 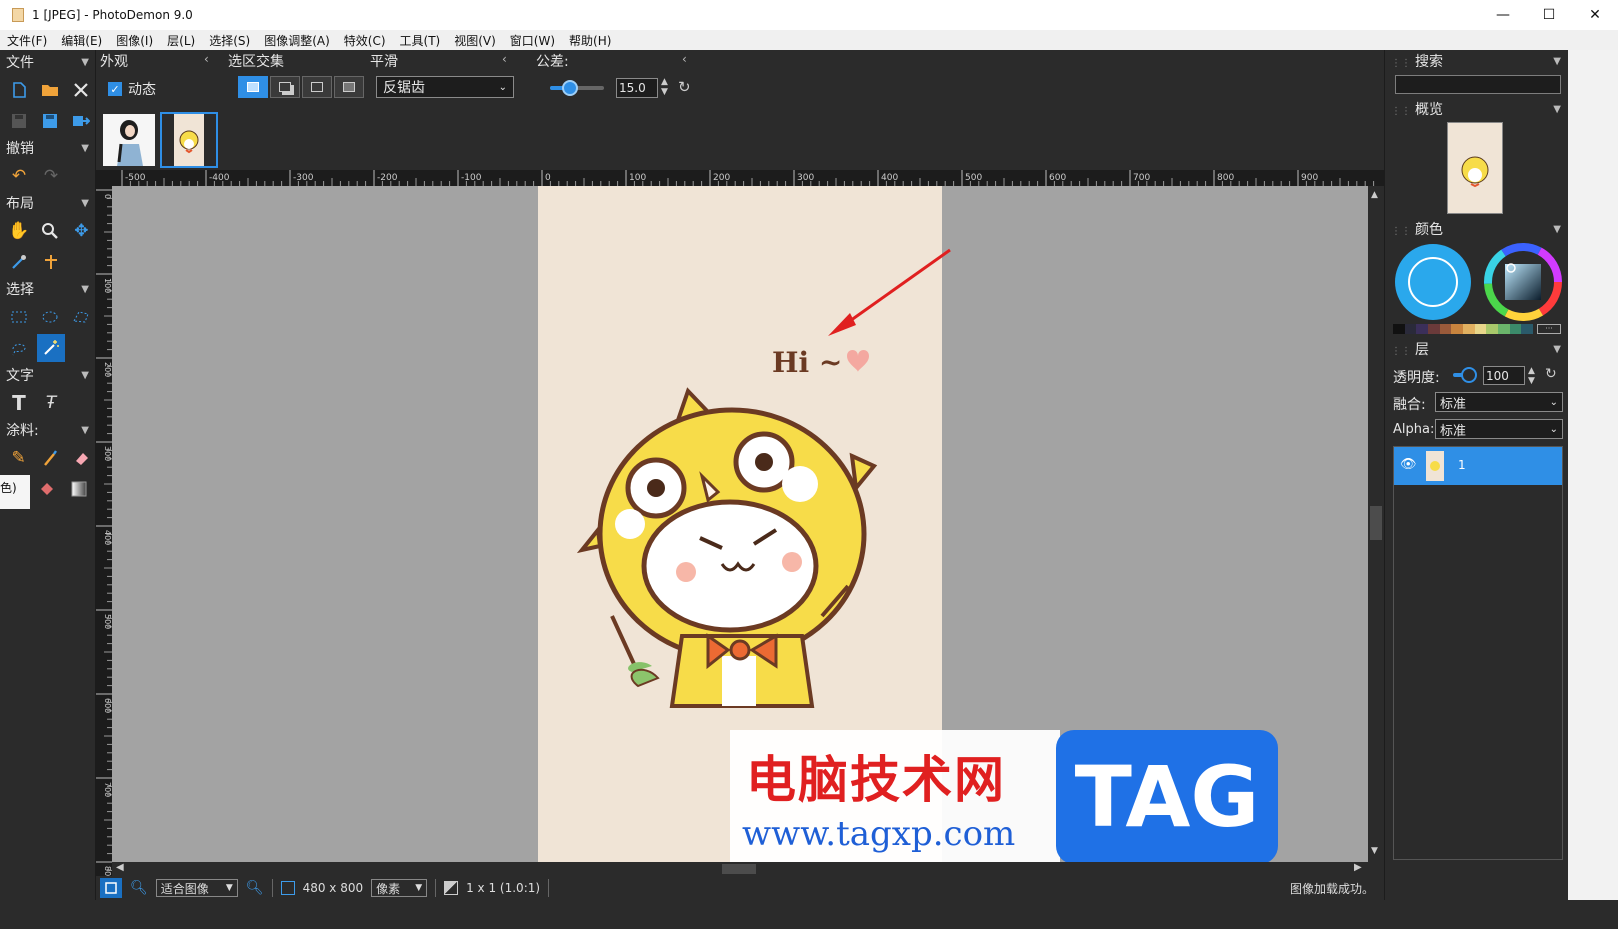 What do you see at coordinates (134, 40) in the screenshot?
I see `menu-image: 图像(I)` at bounding box center [134, 40].